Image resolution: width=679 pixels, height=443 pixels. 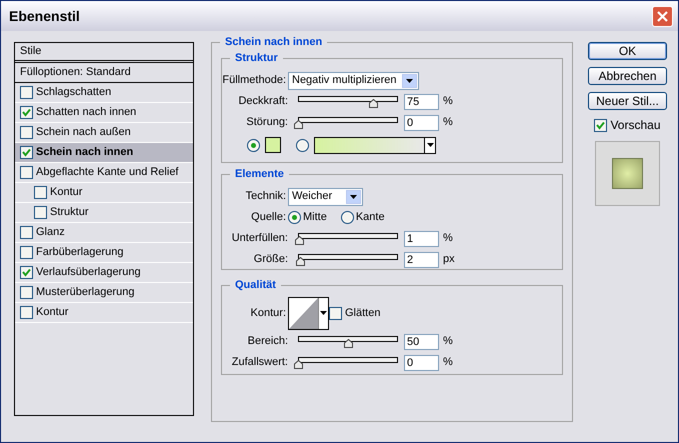 What do you see at coordinates (259, 238) in the screenshot?
I see `field-label: Unterfüllen:` at bounding box center [259, 238].